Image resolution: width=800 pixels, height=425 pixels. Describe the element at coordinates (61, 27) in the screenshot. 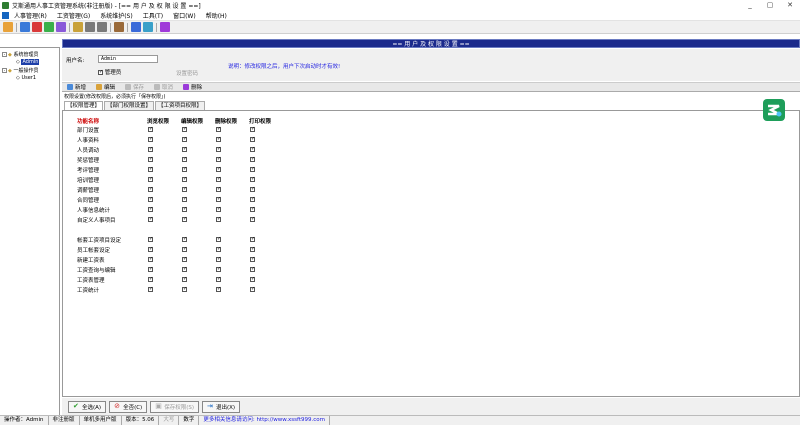

I see `report-icon` at that location.